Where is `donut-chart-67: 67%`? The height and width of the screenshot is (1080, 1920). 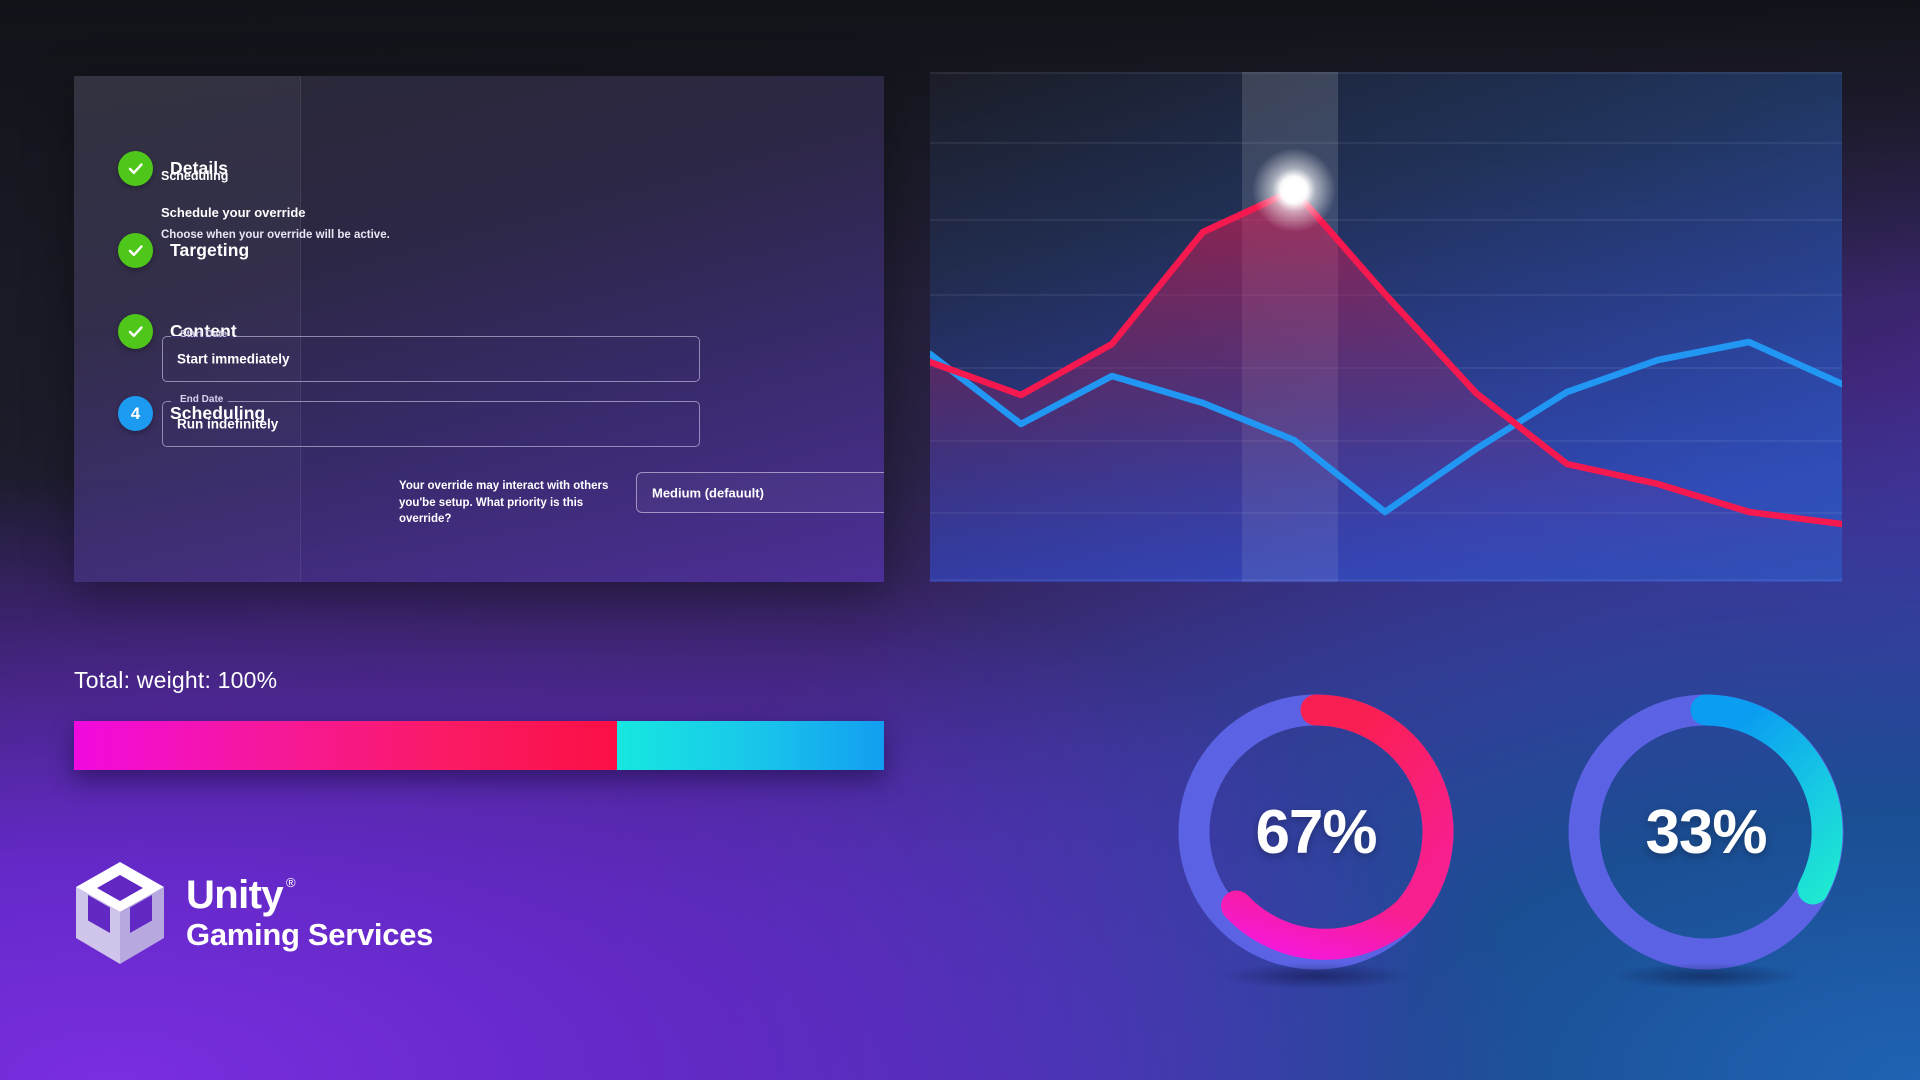
donut-chart-67: 67% is located at coordinates (1316, 838).